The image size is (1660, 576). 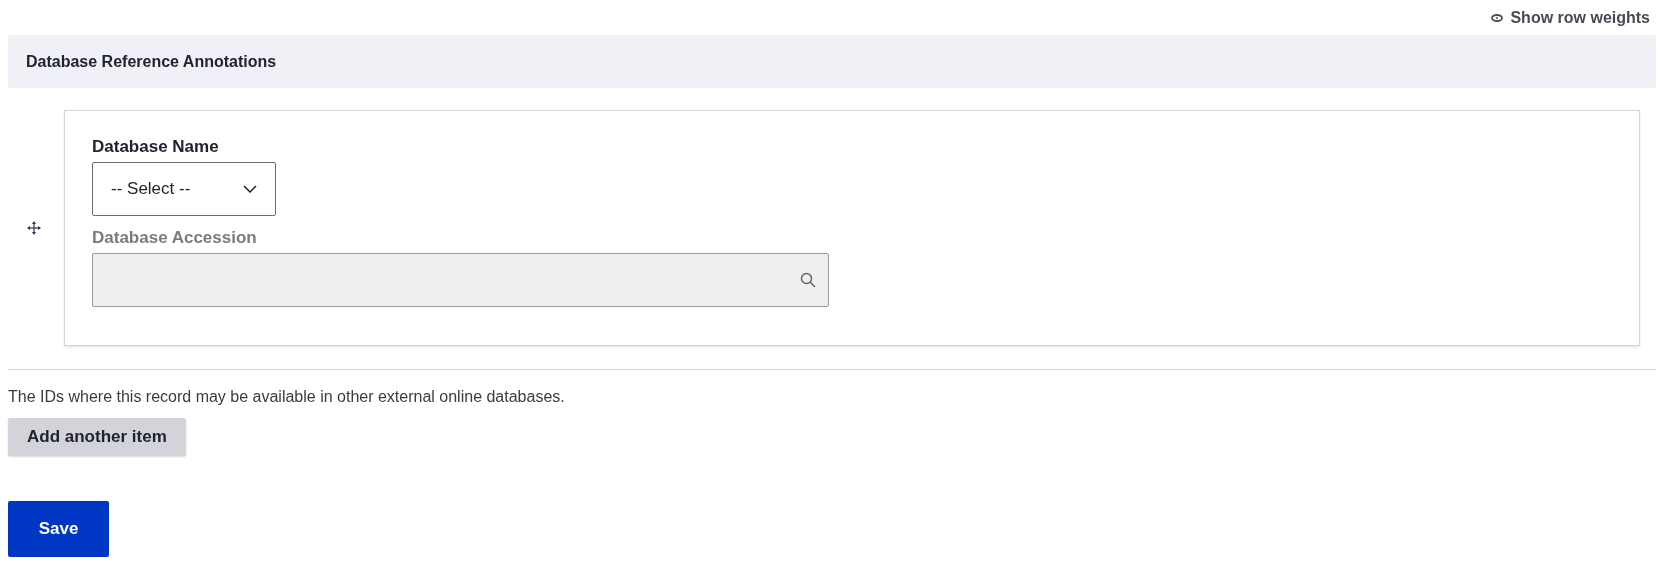 What do you see at coordinates (1497, 17) in the screenshot?
I see `eye-icon` at bounding box center [1497, 17].